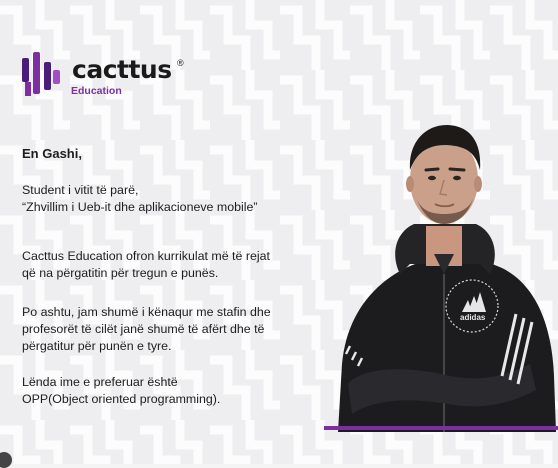 The height and width of the screenshot is (468, 558). Describe the element at coordinates (100, 382) in the screenshot. I see `text-line: Lënda ime e preferuar është` at that location.